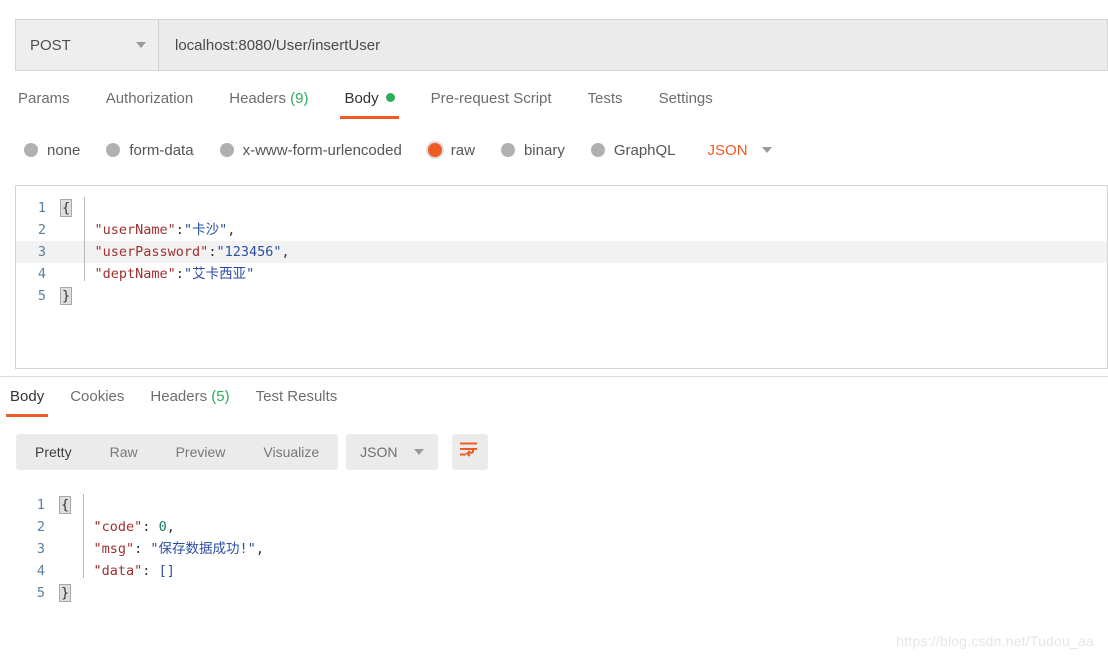 This screenshot has width=1108, height=663. I want to click on tab-settings: Settings, so click(686, 103).